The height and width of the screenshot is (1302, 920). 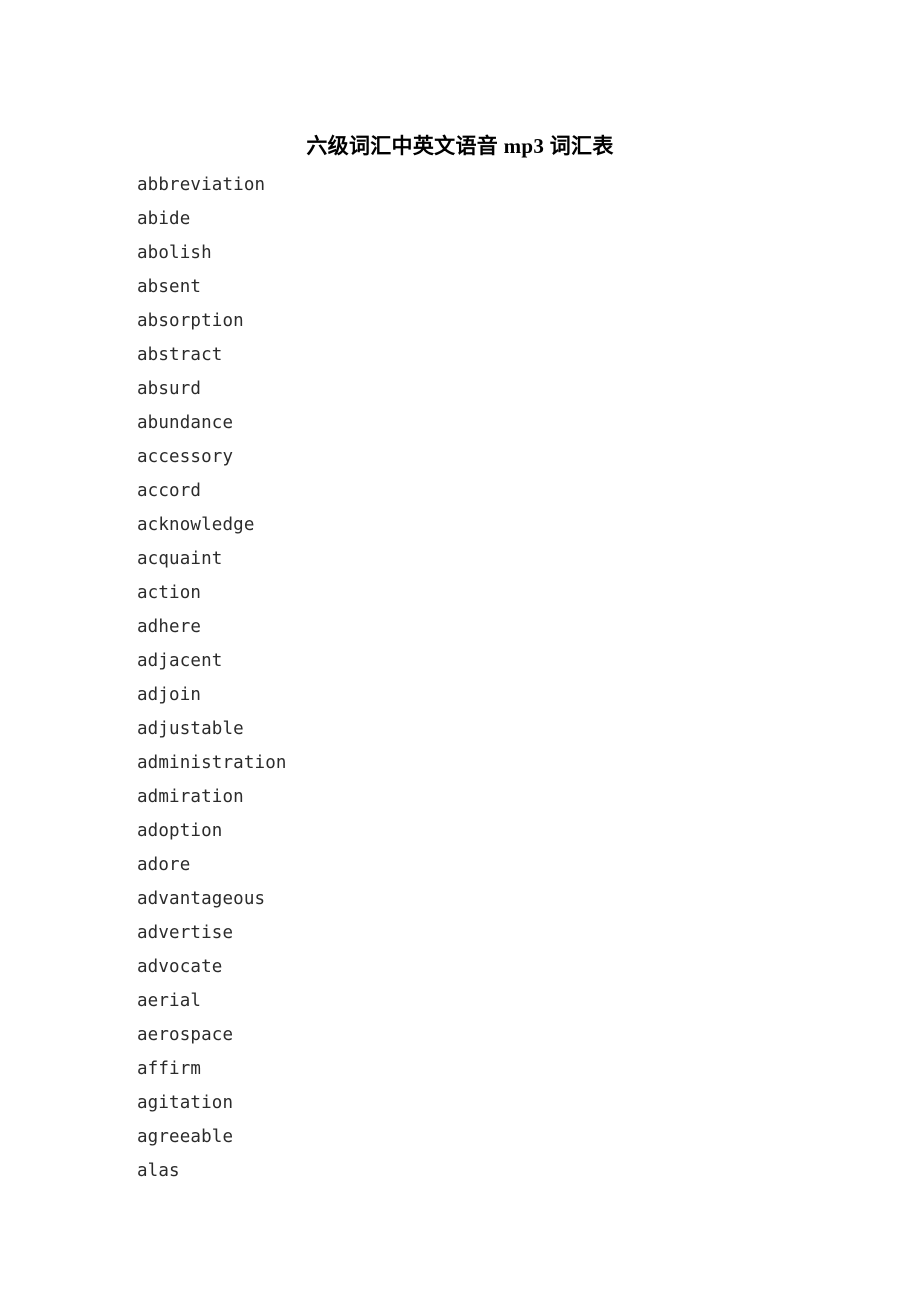 What do you see at coordinates (180, 559) in the screenshot?
I see `list-item: acquaint` at bounding box center [180, 559].